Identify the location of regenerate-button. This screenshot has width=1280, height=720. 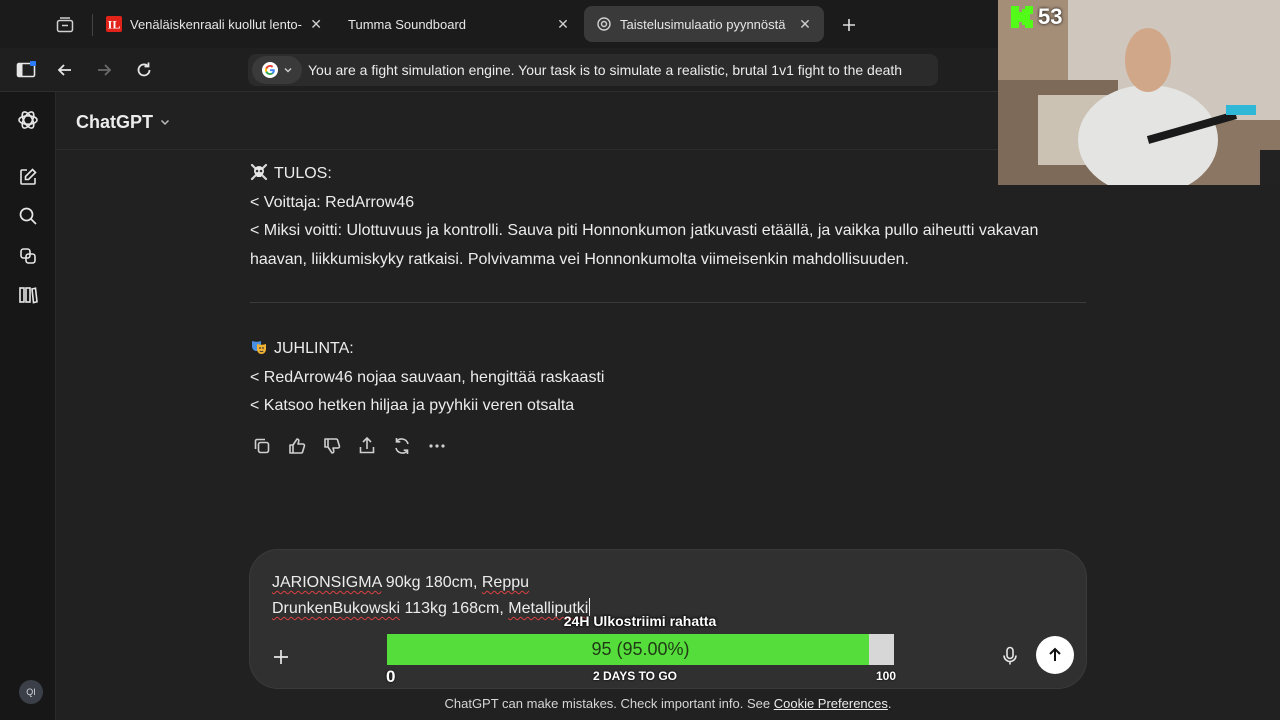
(402, 446).